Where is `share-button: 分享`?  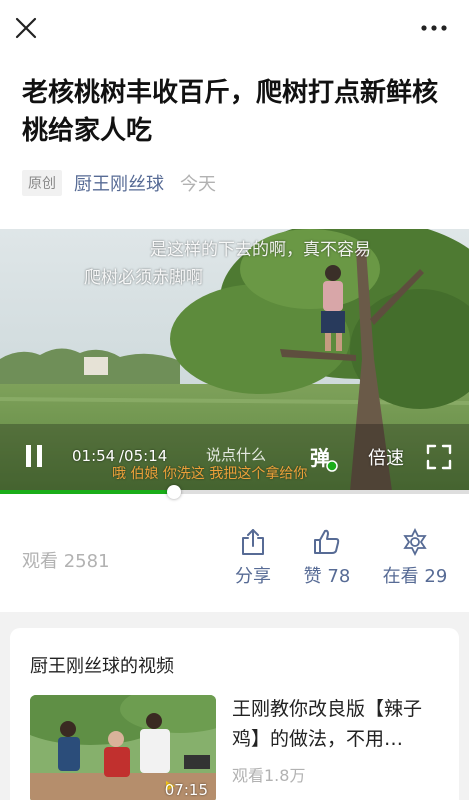
share-button: 分享 is located at coordinates (253, 558).